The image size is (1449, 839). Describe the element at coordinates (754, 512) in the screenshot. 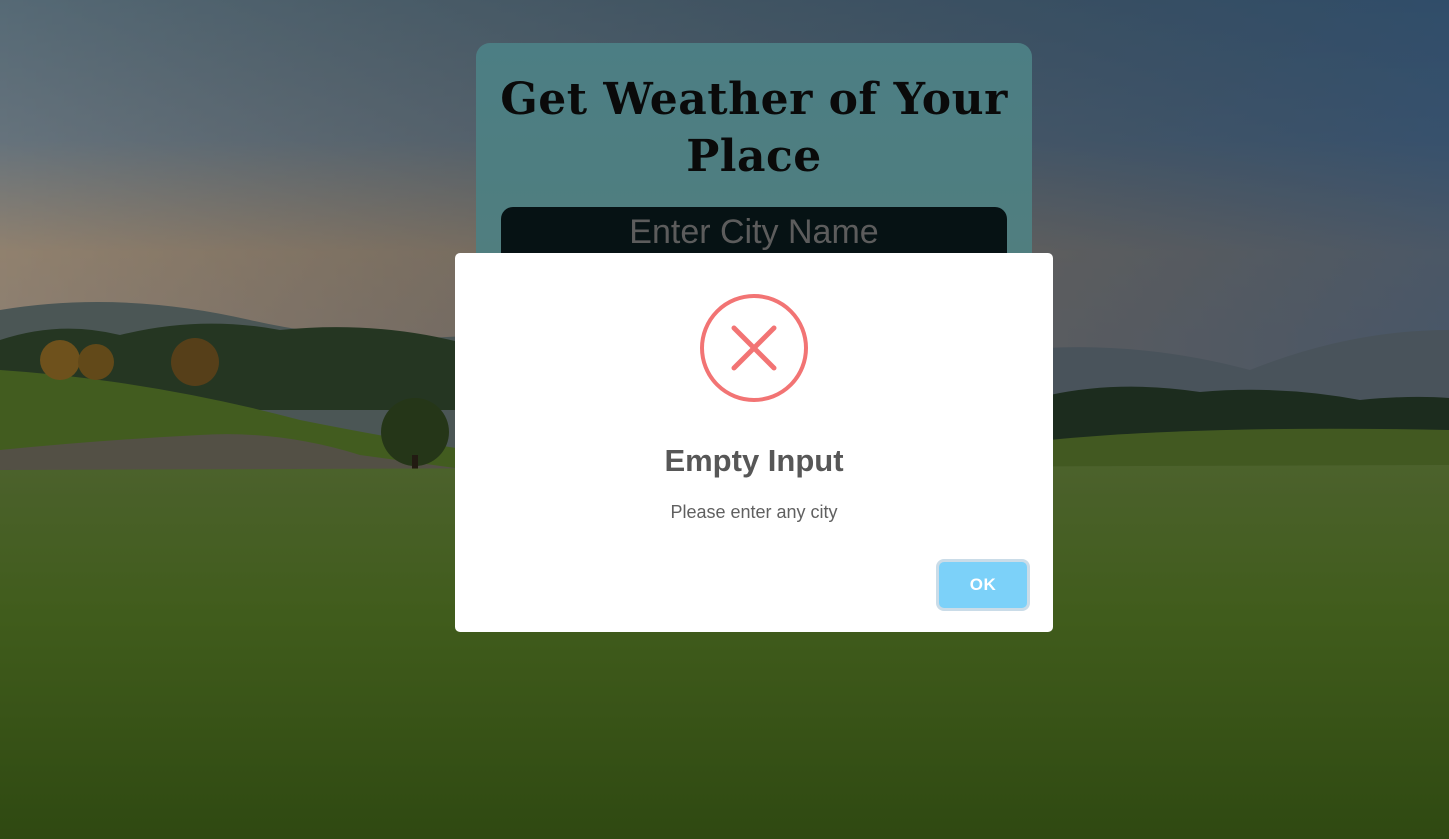

I see `alert-message: Please enter any city` at that location.